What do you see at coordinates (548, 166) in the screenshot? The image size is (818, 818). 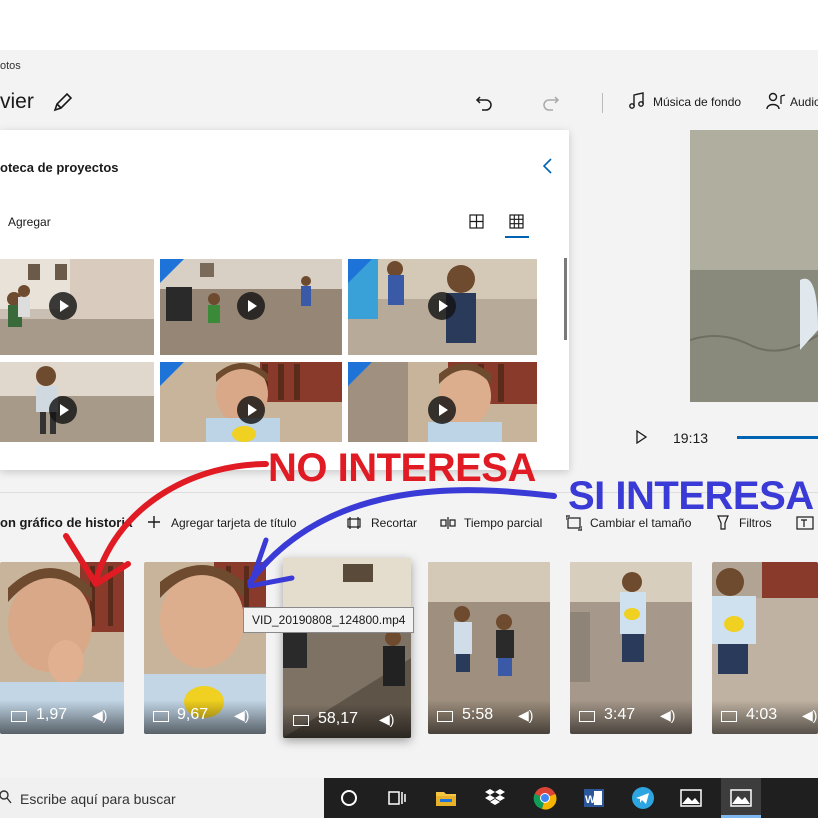 I see `collapse-library-icon` at bounding box center [548, 166].